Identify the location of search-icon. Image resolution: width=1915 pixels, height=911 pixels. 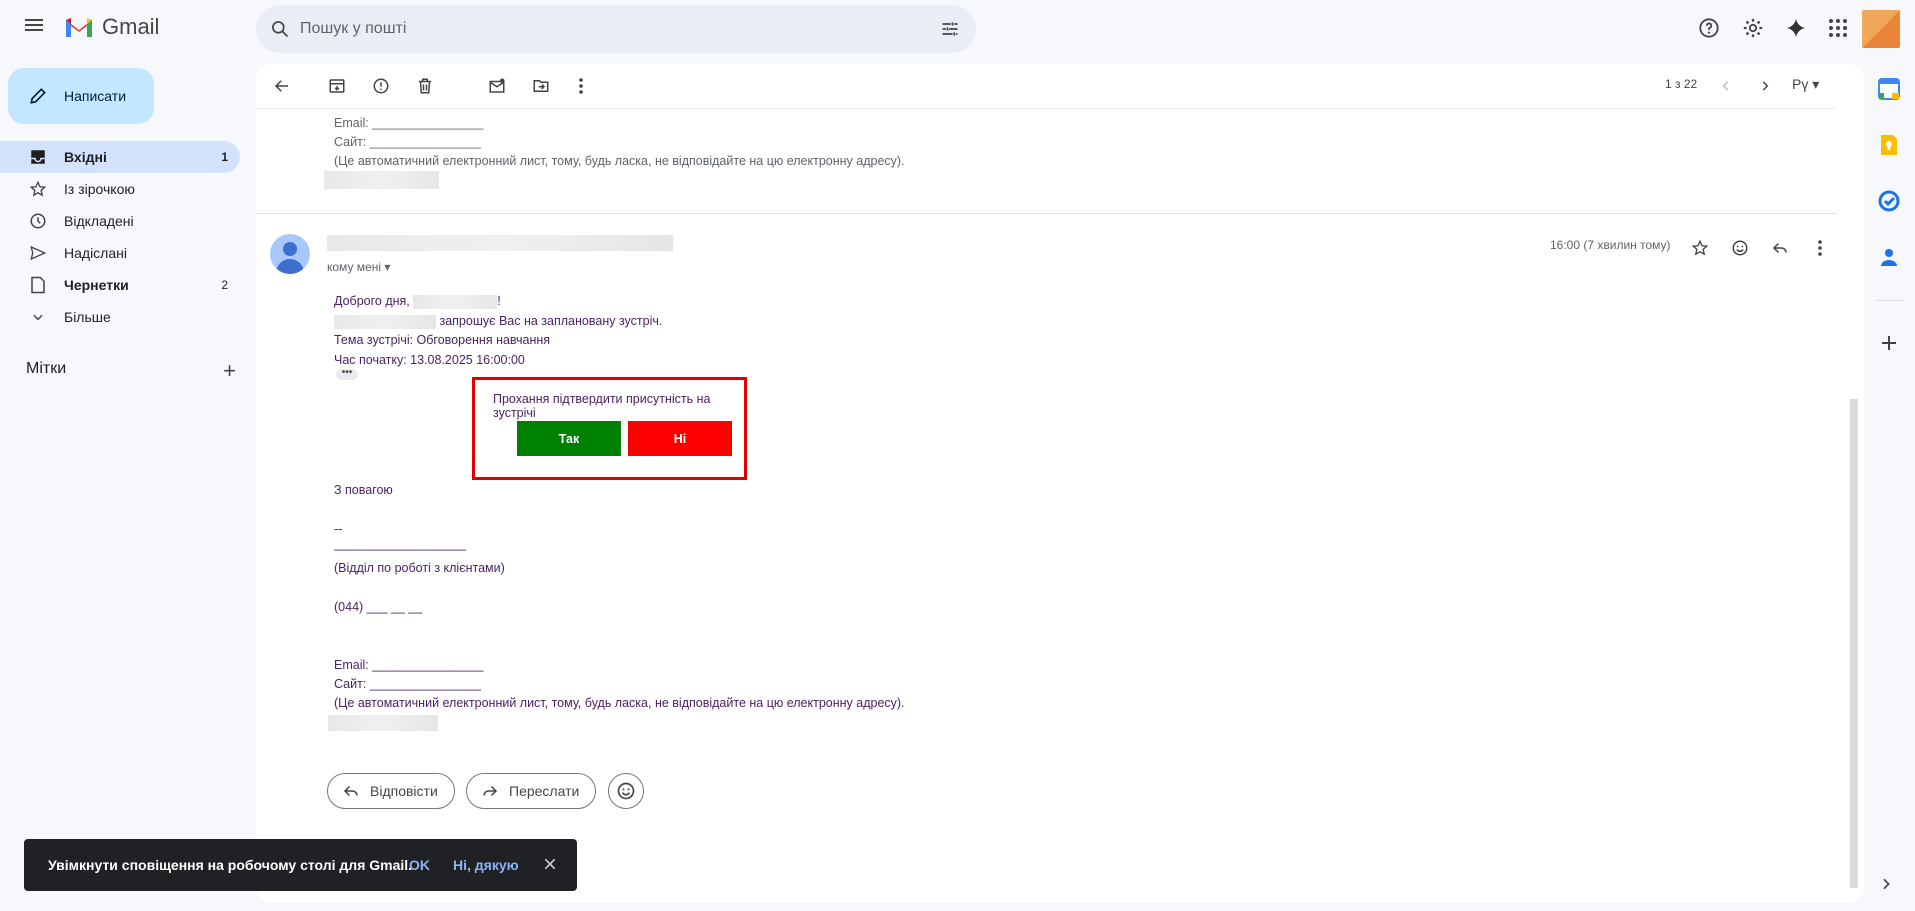
(280, 29).